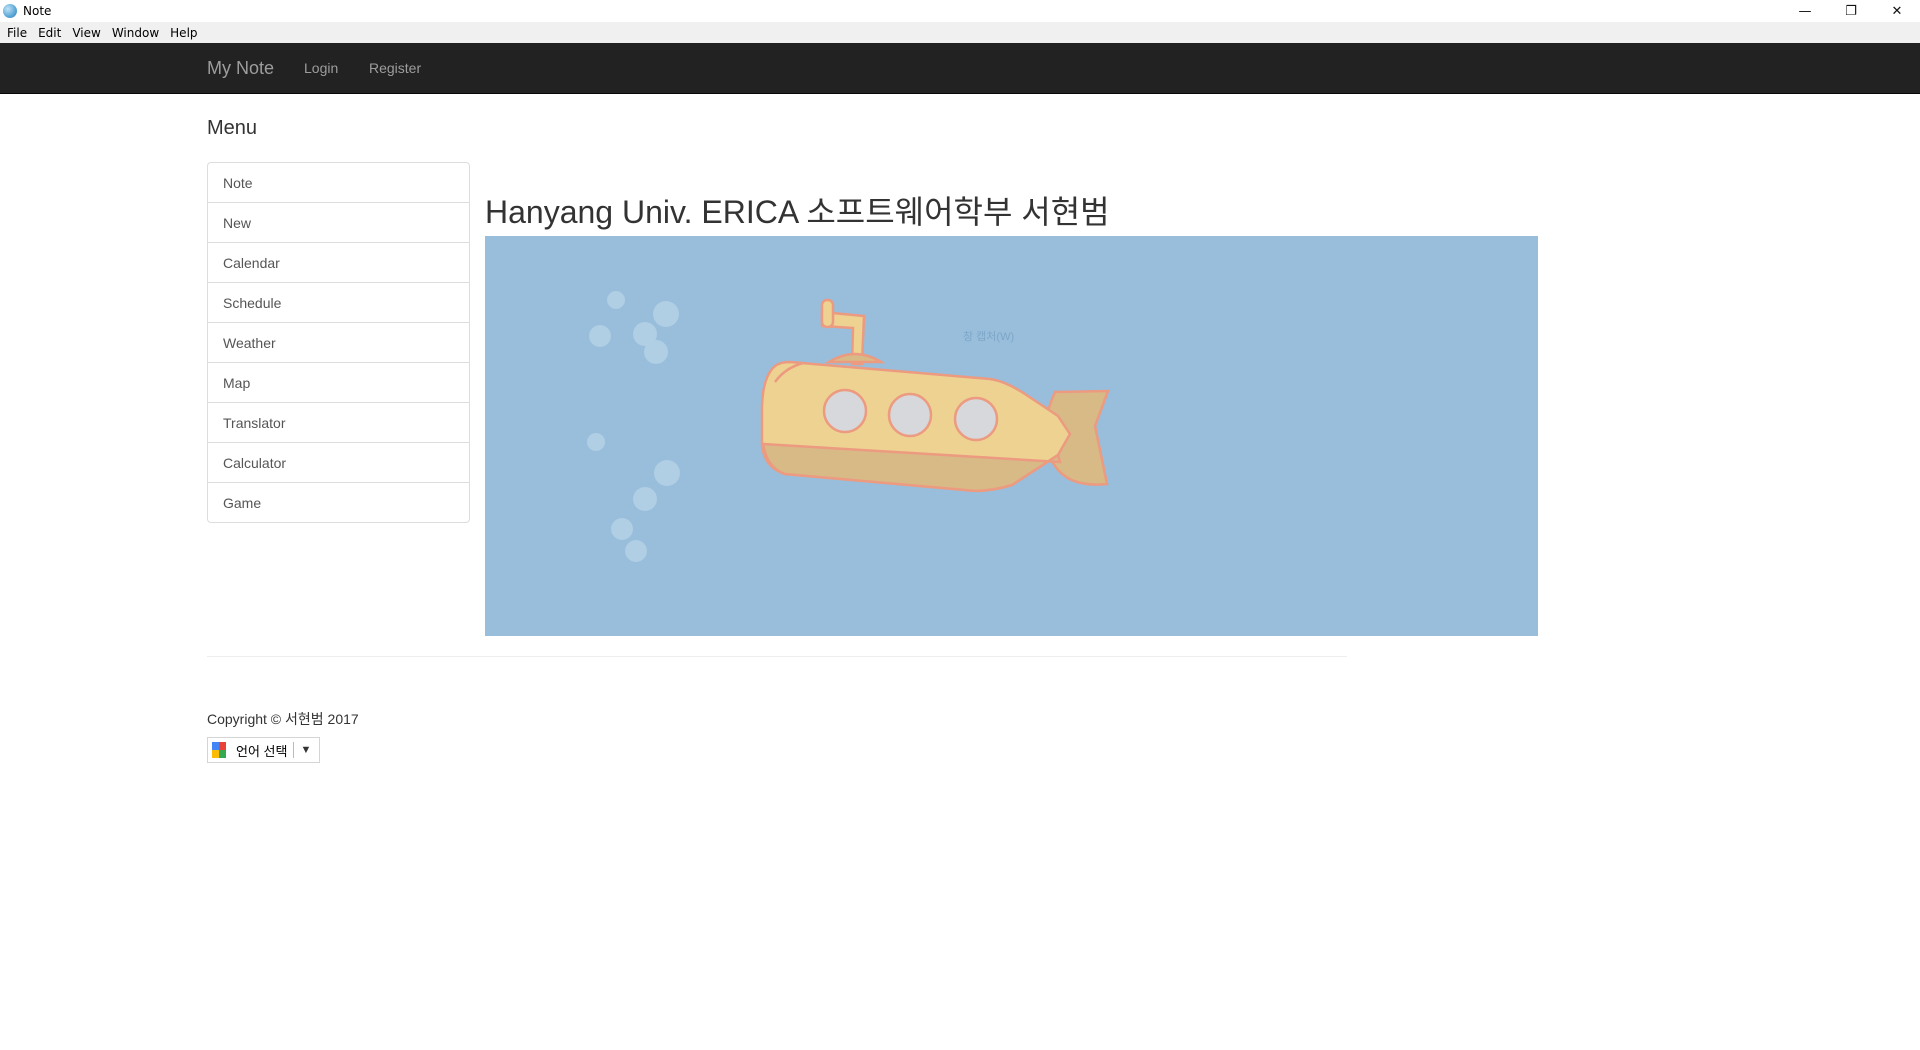 This screenshot has width=1920, height=1050. What do you see at coordinates (338, 462) in the screenshot?
I see `sidebar-item-calculator: Calculator` at bounding box center [338, 462].